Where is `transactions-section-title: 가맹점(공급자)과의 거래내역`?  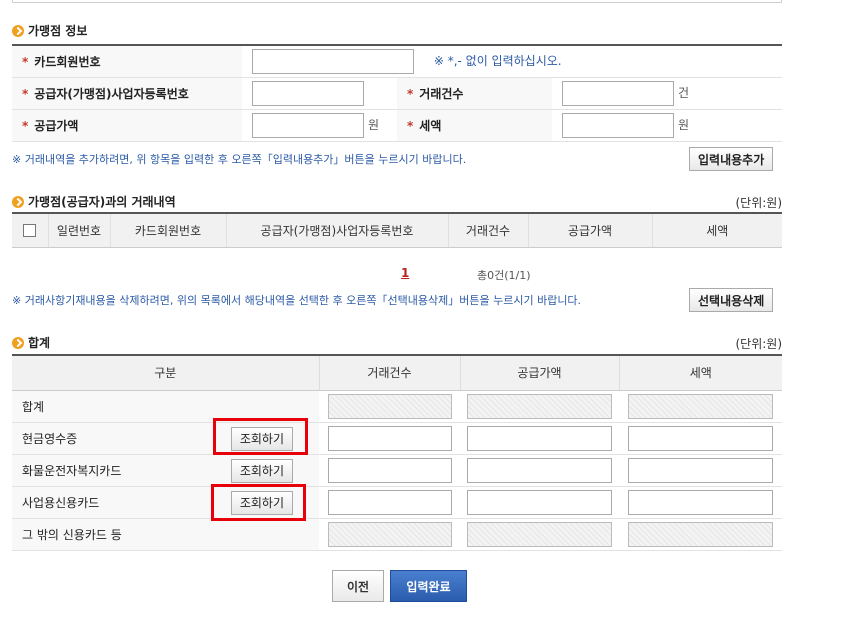
transactions-section-title: 가맹점(공급자)과의 거래내역 is located at coordinates (94, 201).